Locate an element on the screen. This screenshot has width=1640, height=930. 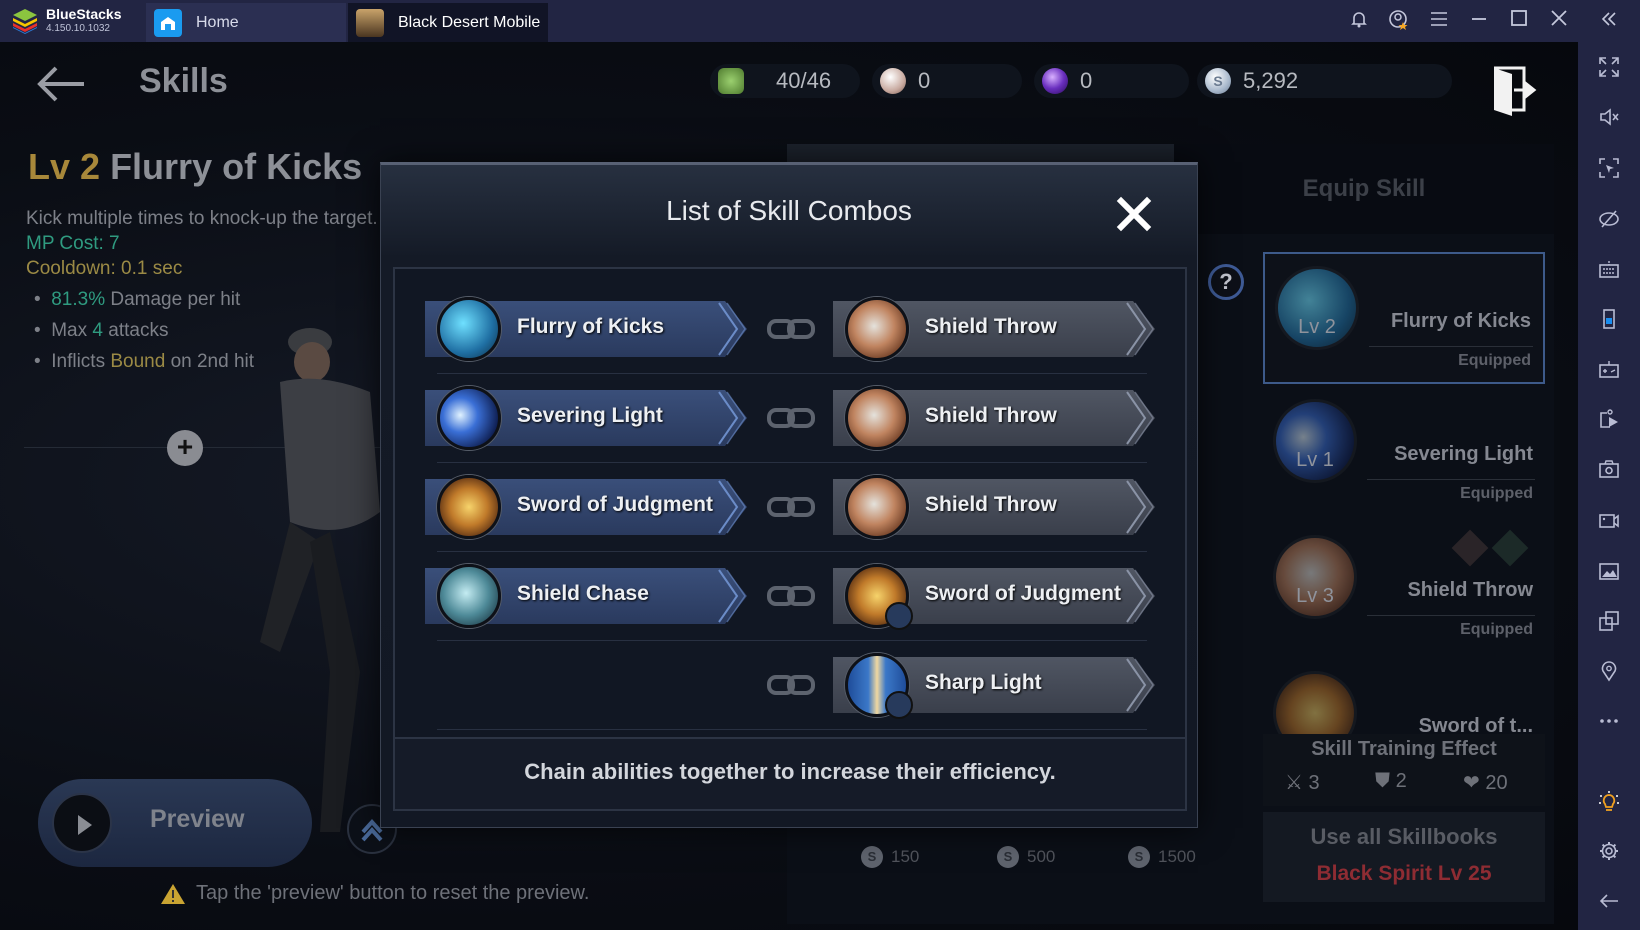
combo-from-label: Shield Chase is located at coordinates (583, 593).